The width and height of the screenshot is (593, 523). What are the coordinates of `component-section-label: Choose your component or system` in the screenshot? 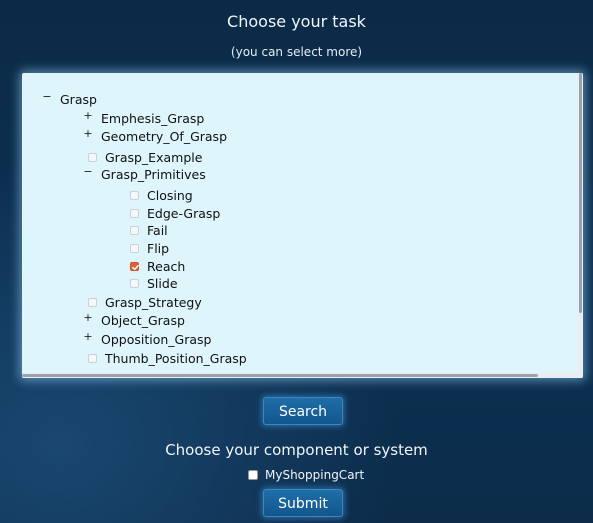 It's located at (296, 450).